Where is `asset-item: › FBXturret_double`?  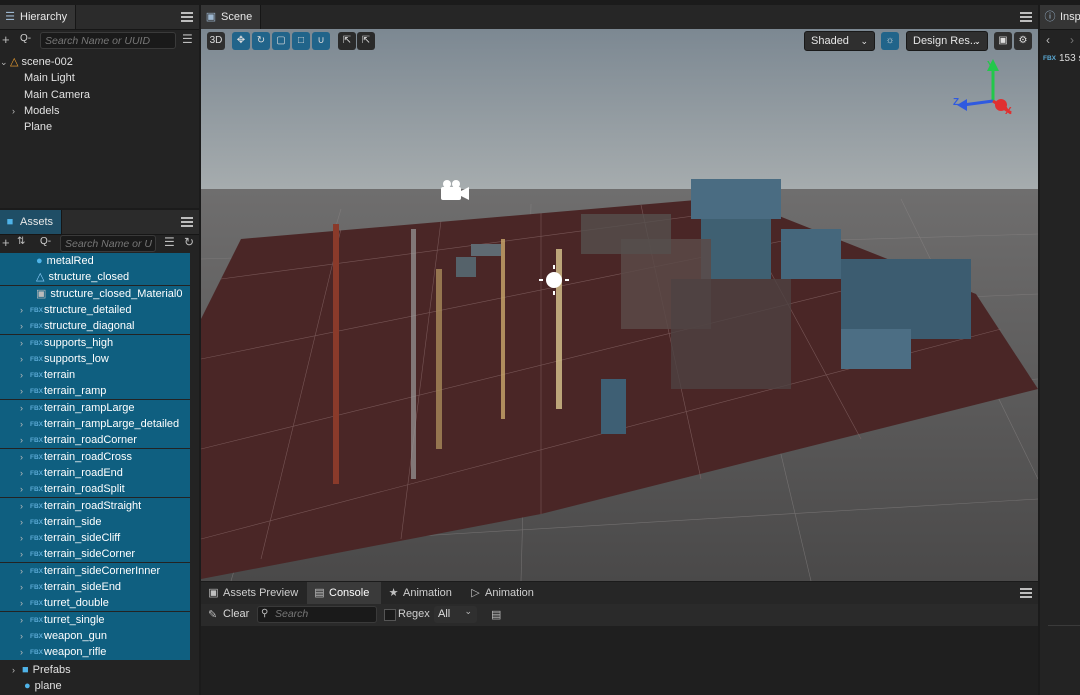 asset-item: › FBXturret_double is located at coordinates (95, 603).